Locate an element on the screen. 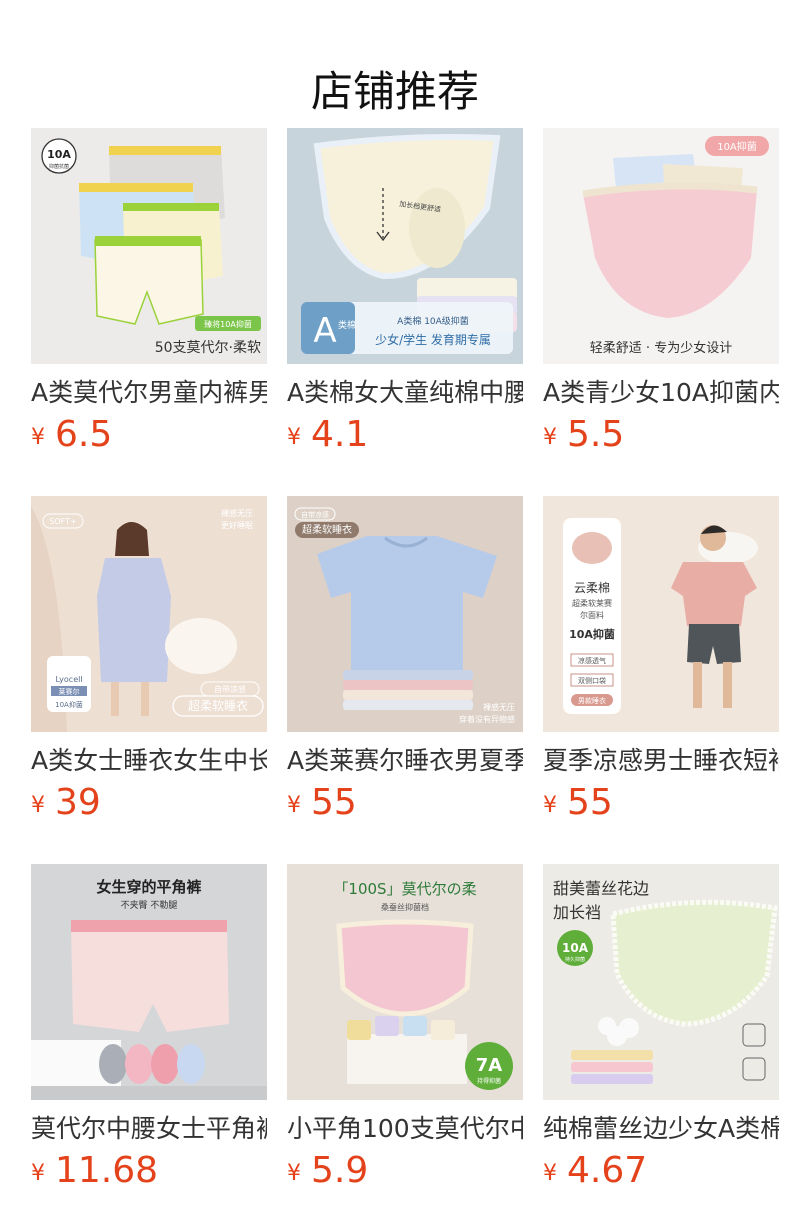 The width and height of the screenshot is (790, 1232). image-tag1: 自带凉感 is located at coordinates (315, 514).